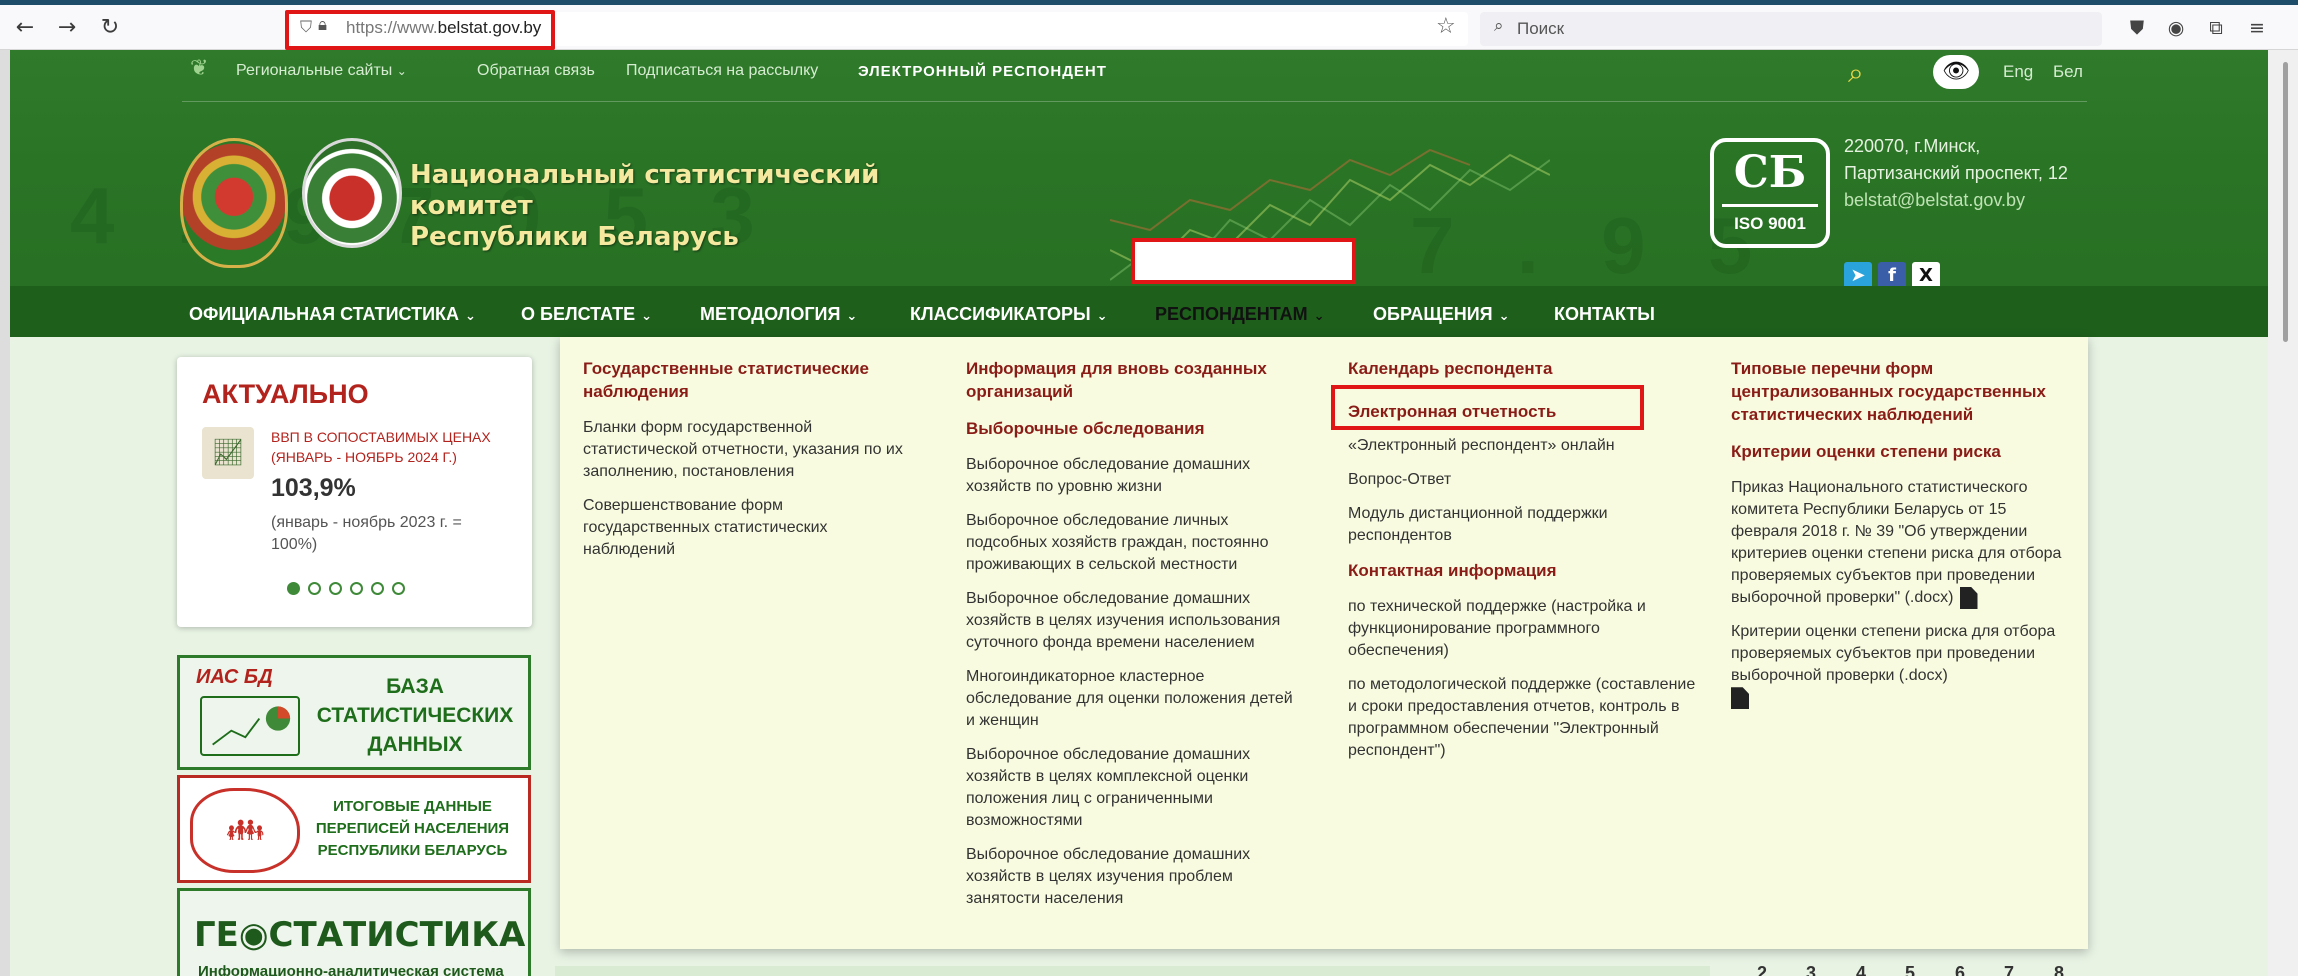 The image size is (2298, 976). Describe the element at coordinates (536, 71) in the screenshot. I see `feedback-link: Обратная связь` at that location.